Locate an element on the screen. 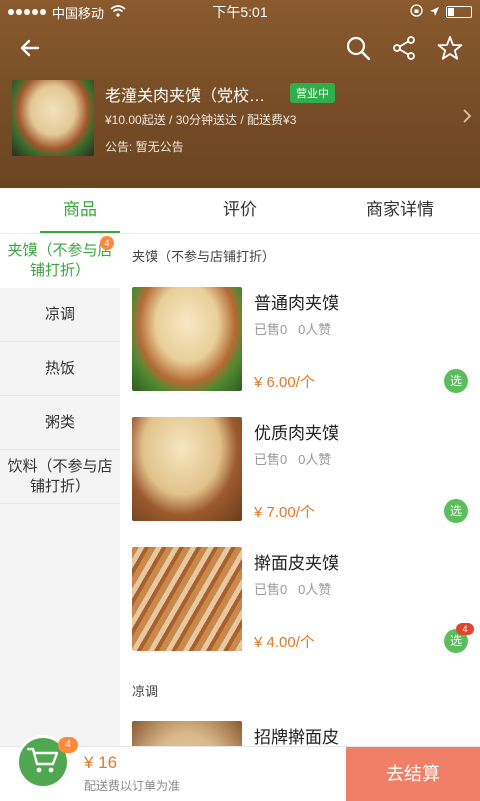 The image size is (480, 801). list-item: 招牌擀面皮 is located at coordinates (306, 733).